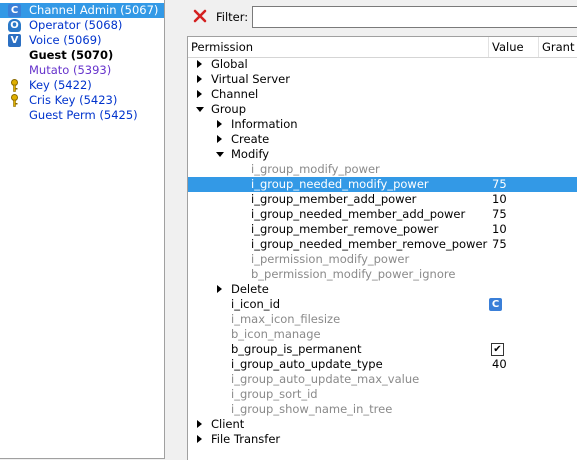 This screenshot has width=577, height=460. I want to click on group-item-channel-admin: C Channel Admin (5067), so click(82, 10).